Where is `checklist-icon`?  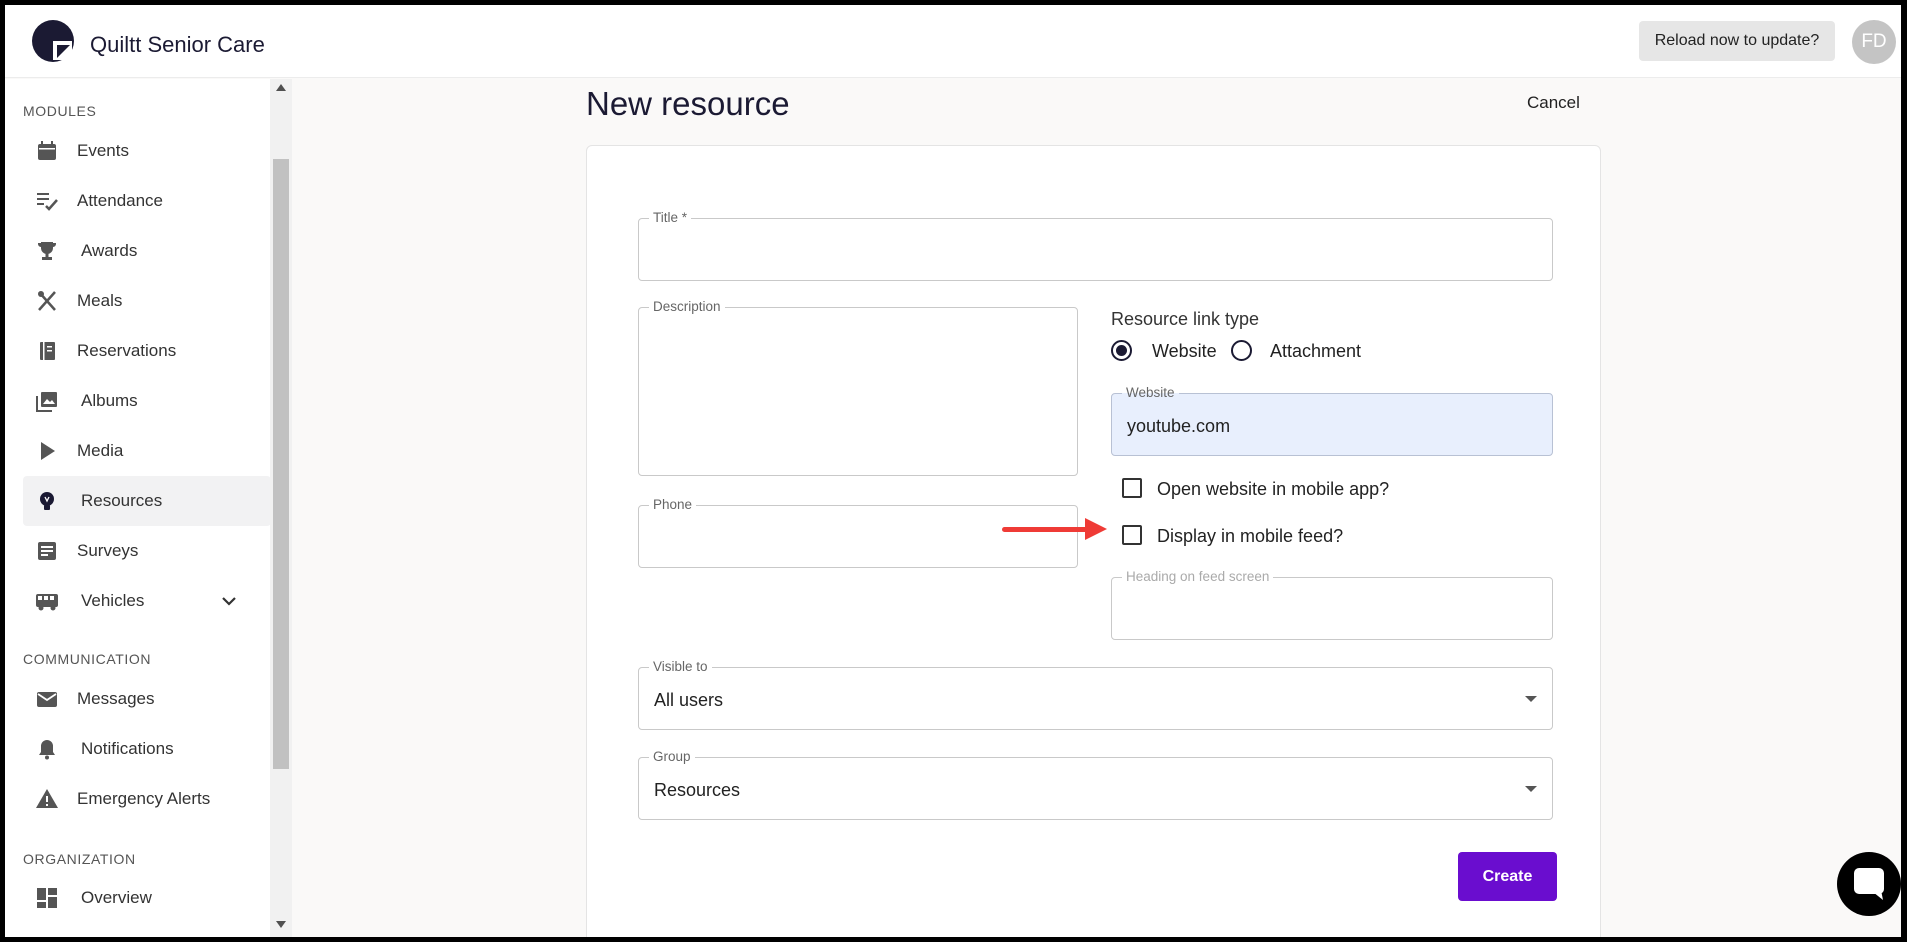
checklist-icon is located at coordinates (47, 202).